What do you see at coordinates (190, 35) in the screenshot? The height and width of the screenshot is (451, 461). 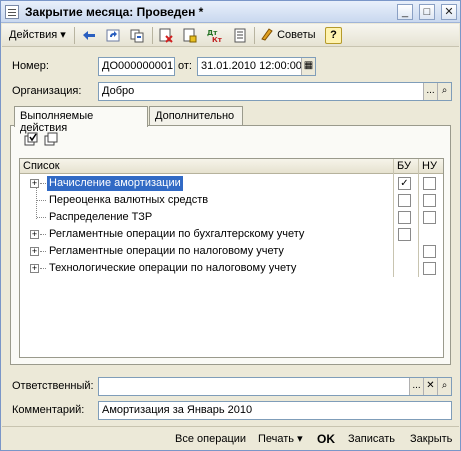 I see `post-doc-icon` at bounding box center [190, 35].